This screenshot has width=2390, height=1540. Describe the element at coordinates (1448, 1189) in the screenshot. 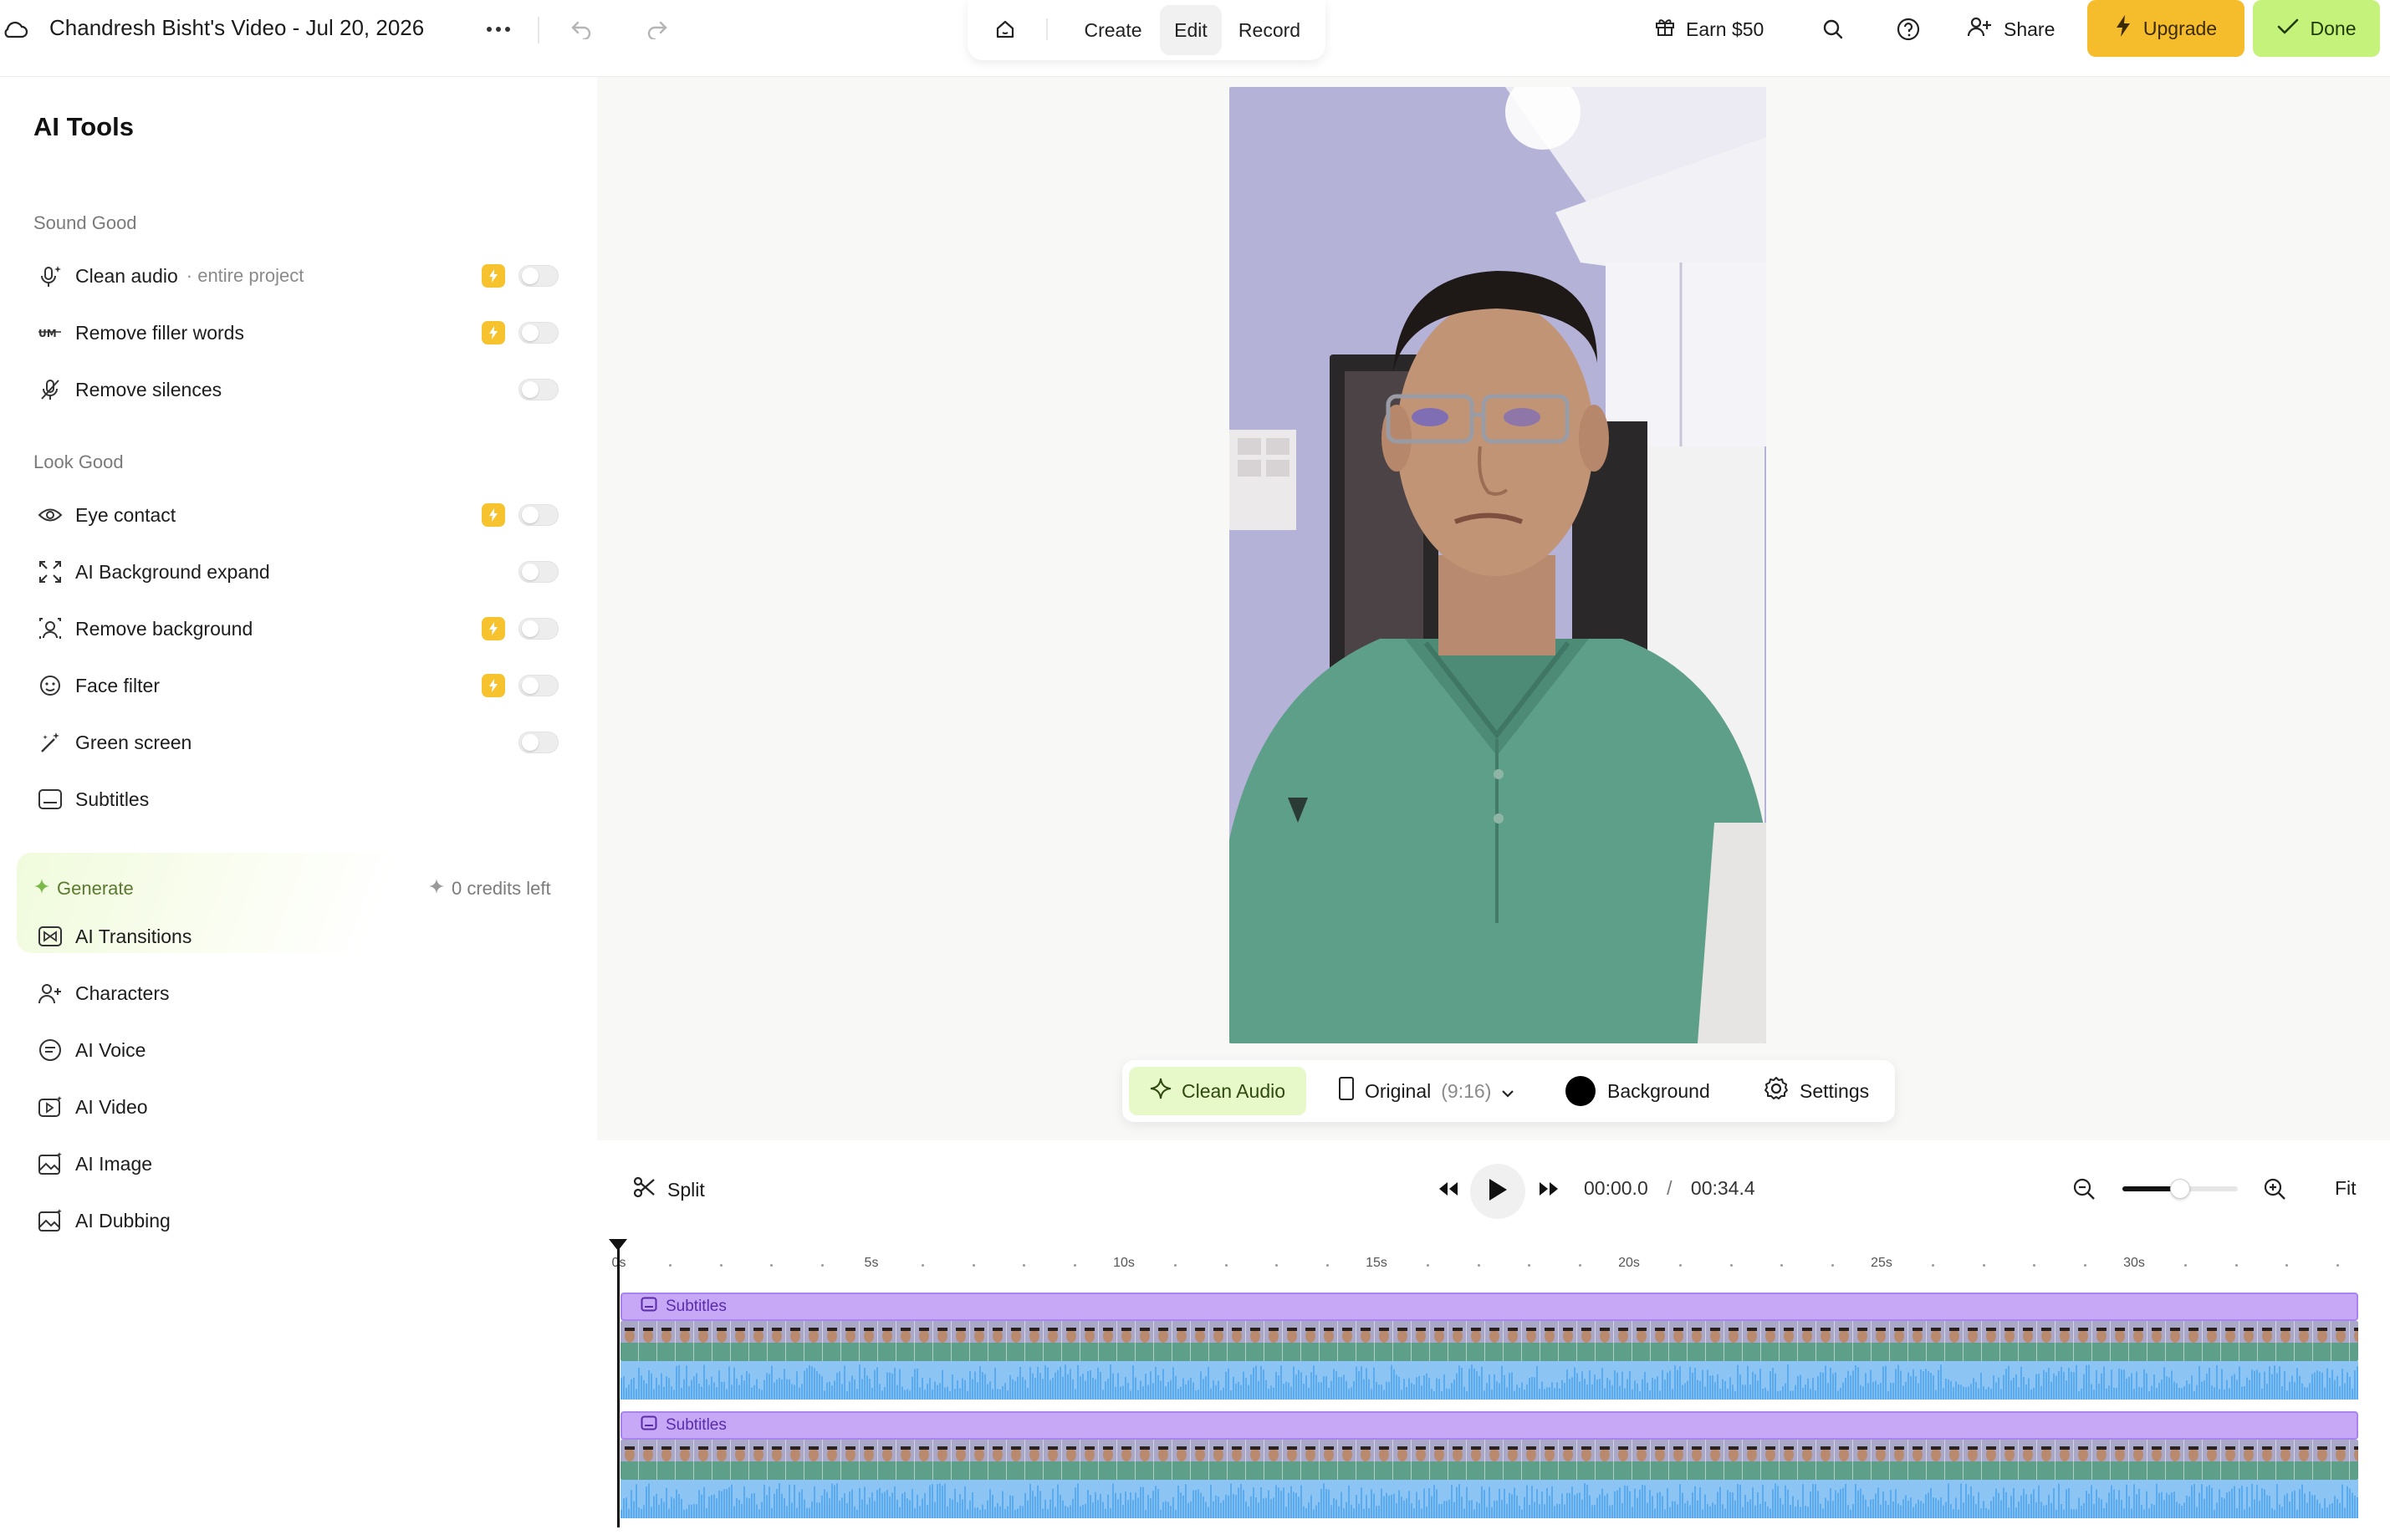

I see `rewind-icon` at that location.